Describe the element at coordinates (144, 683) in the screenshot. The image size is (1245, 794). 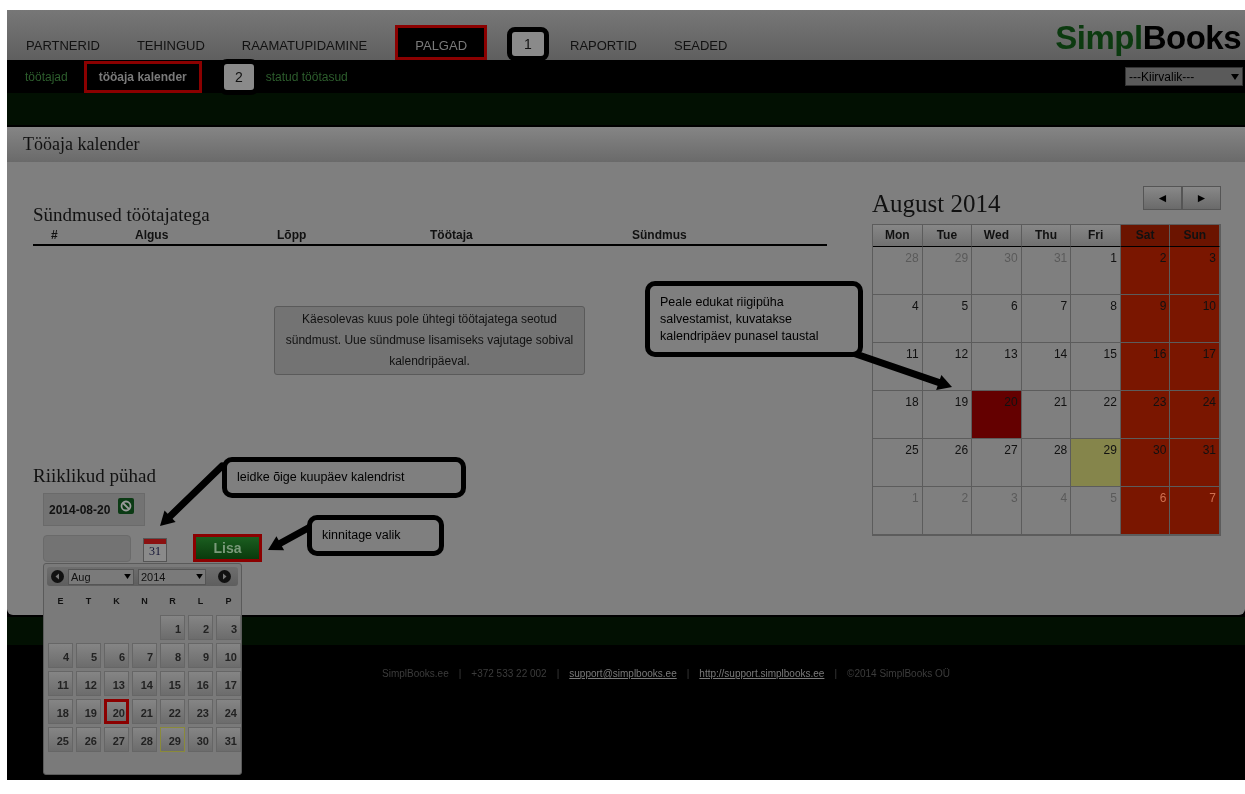
I see `datepicker-day: 14` at that location.